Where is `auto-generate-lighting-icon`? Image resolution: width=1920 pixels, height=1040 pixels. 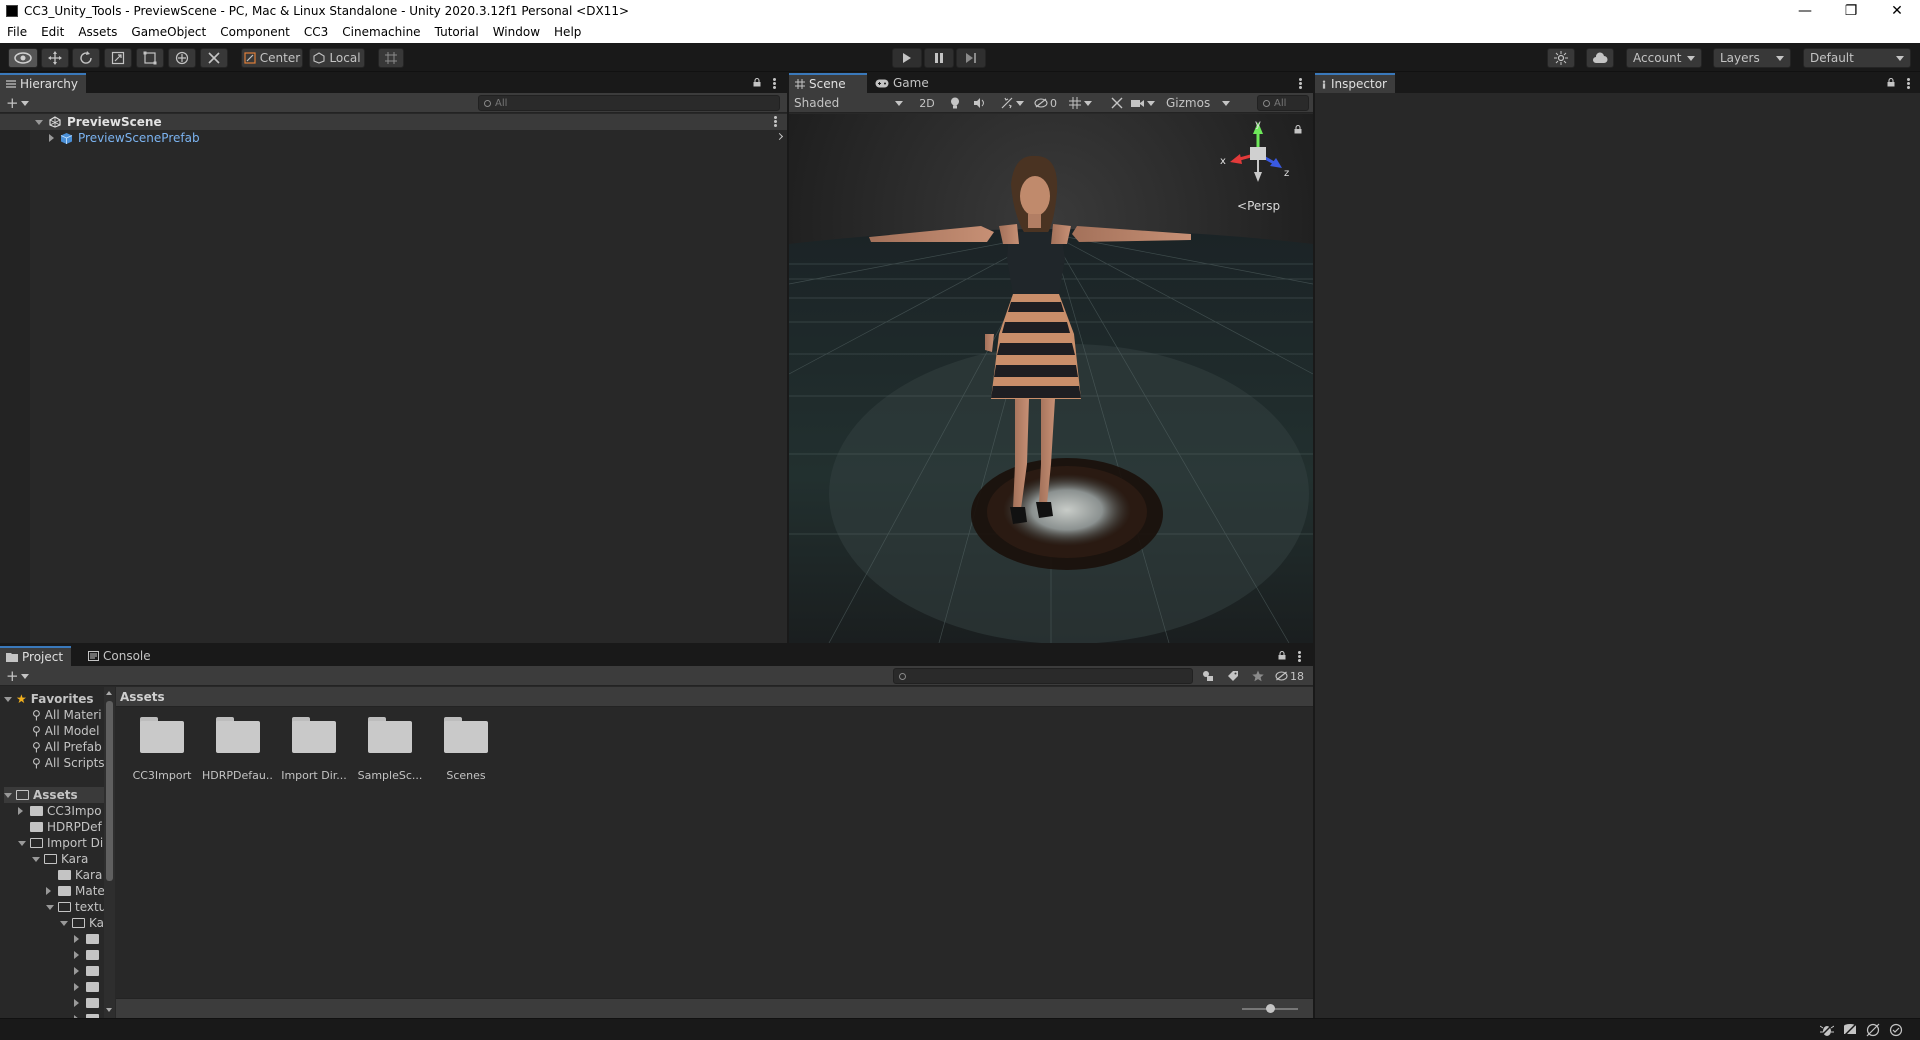 auto-generate-lighting-icon is located at coordinates (1873, 1030).